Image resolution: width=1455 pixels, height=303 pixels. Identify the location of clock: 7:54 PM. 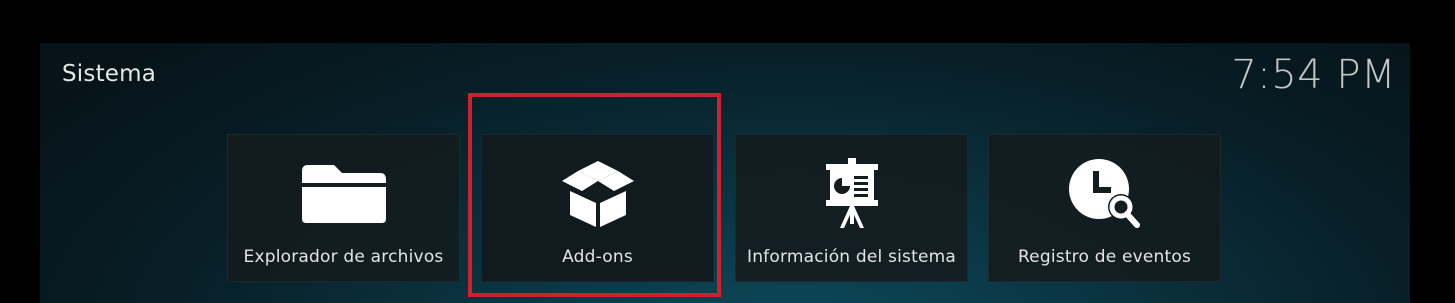
(1313, 75).